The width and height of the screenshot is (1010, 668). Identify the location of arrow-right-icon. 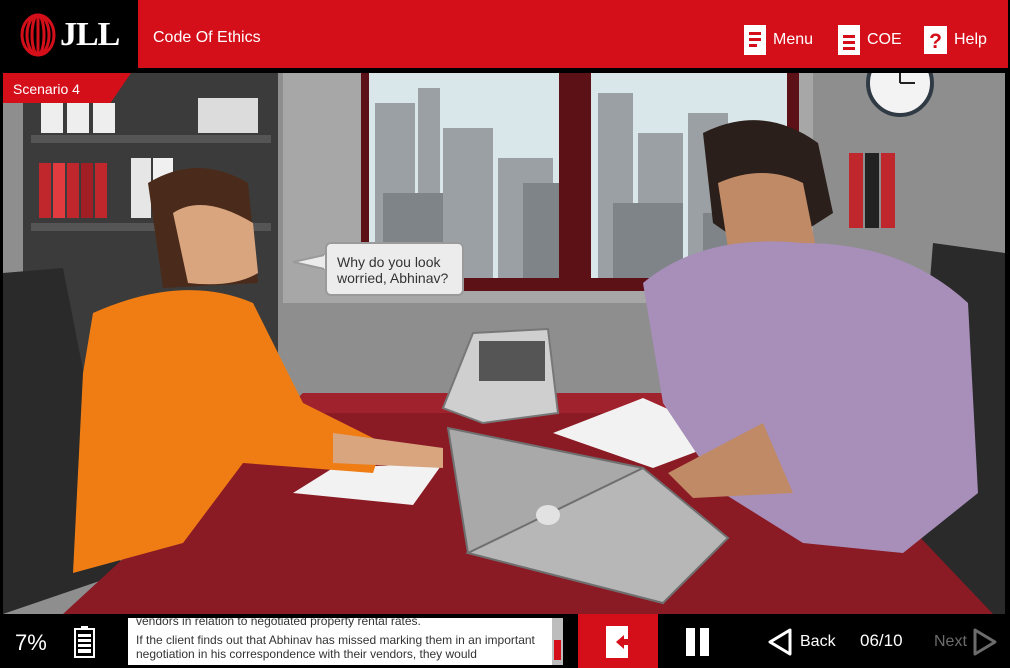
(985, 642).